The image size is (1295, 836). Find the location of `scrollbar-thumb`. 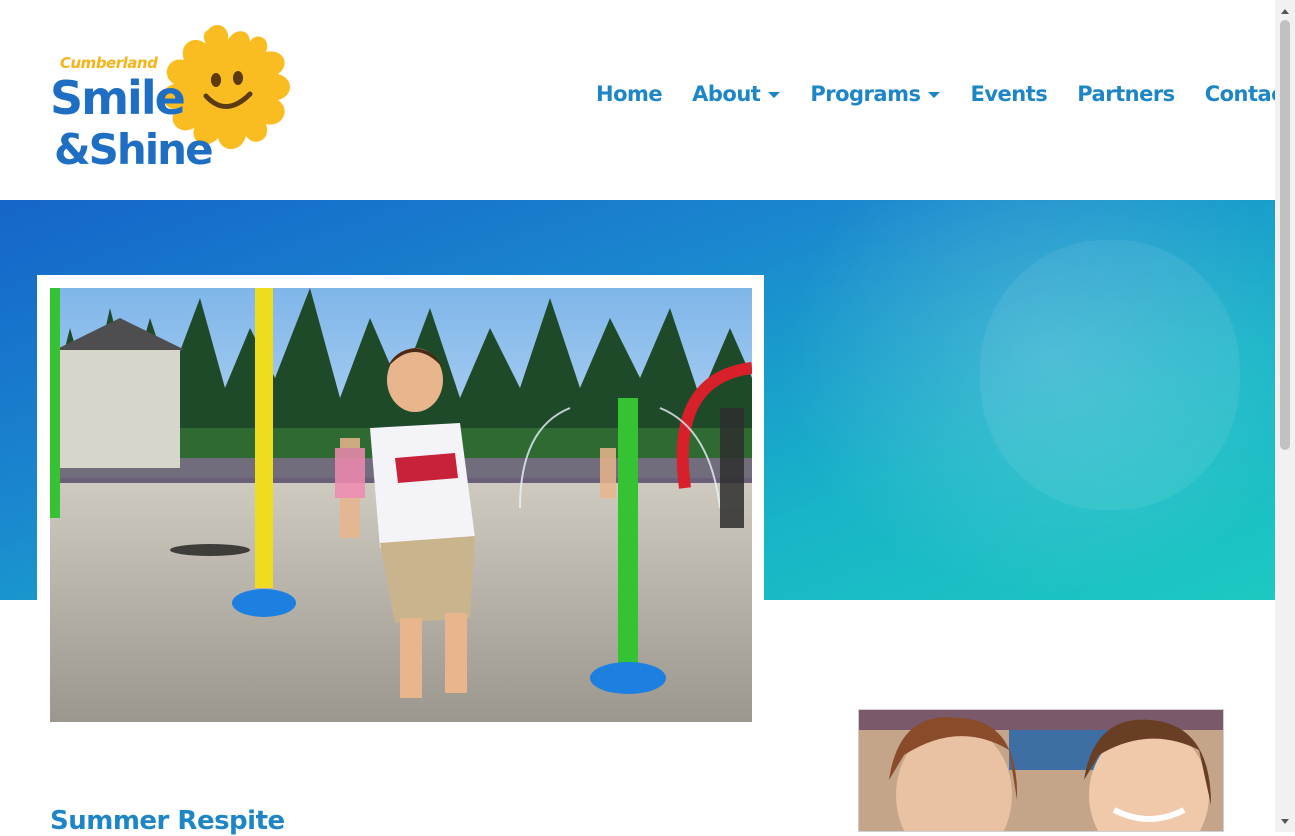

scrollbar-thumb is located at coordinates (1285, 235).